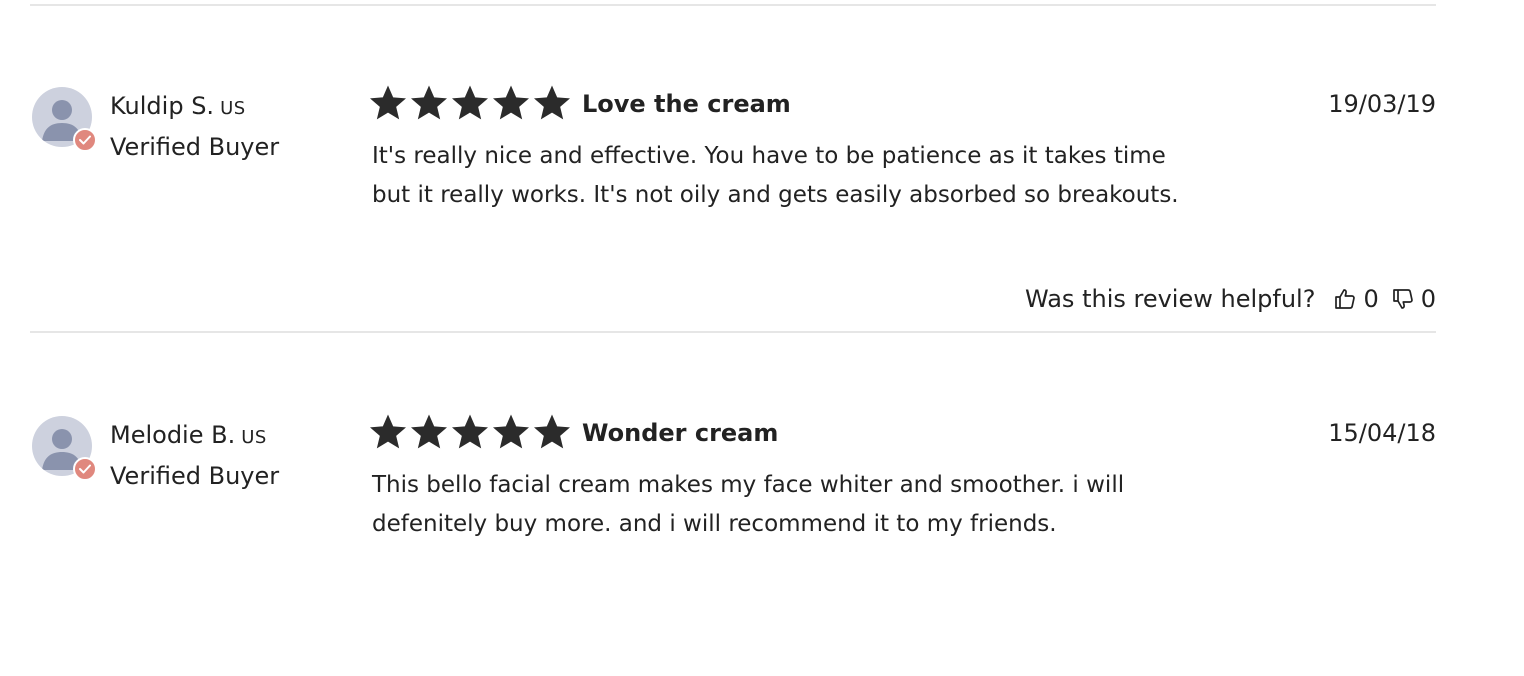  What do you see at coordinates (1428, 299) in the screenshot?
I see `helpful-down-count: 0` at bounding box center [1428, 299].